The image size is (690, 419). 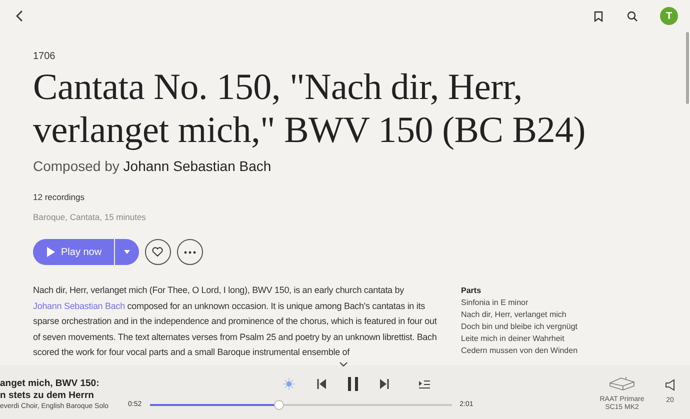 I want to click on play-options-button, so click(x=126, y=252).